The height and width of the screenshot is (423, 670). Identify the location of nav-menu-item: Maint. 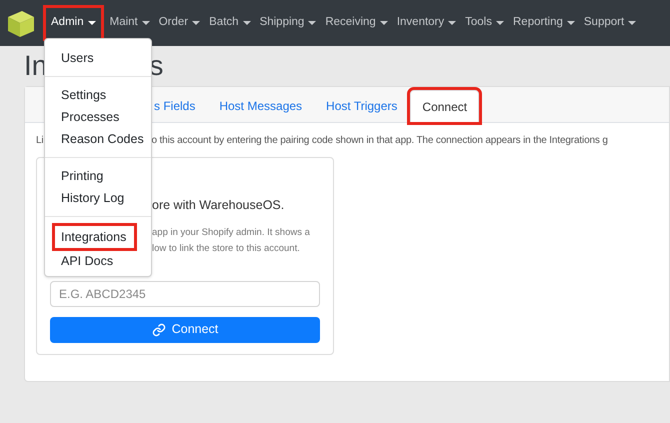
(130, 23).